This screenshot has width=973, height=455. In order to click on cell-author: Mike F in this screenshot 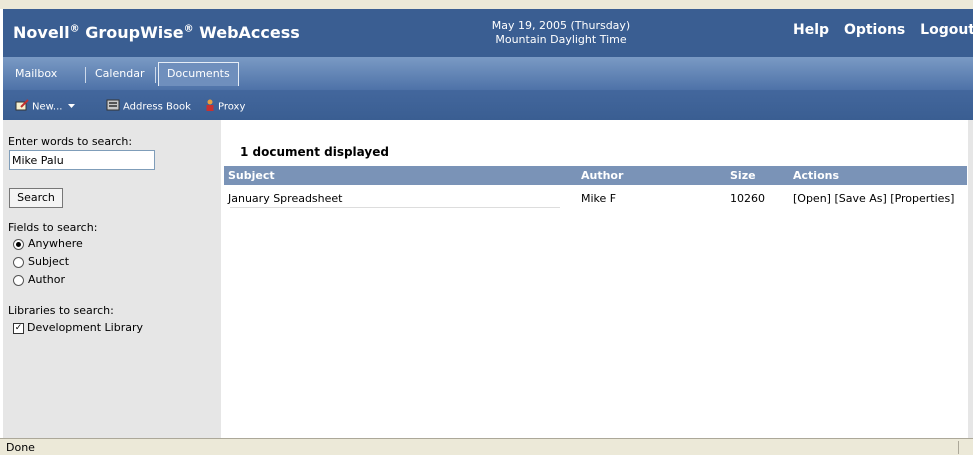, I will do `click(599, 198)`.